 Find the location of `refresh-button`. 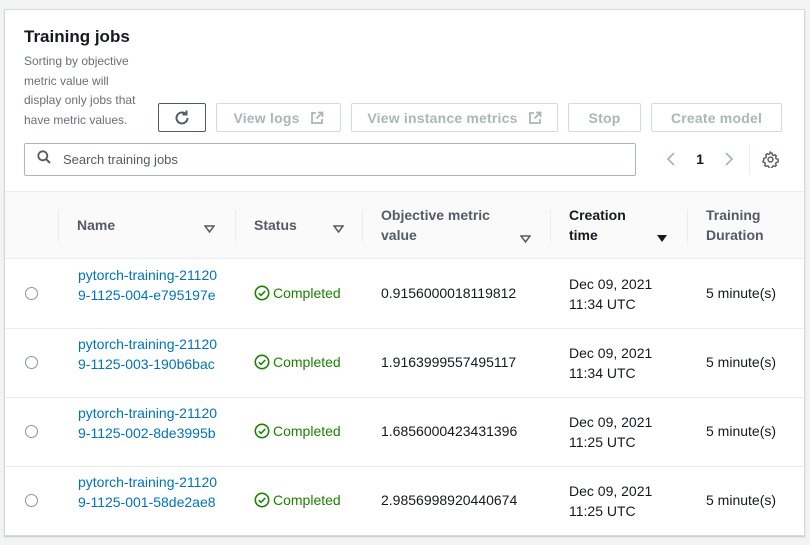

refresh-button is located at coordinates (182, 117).